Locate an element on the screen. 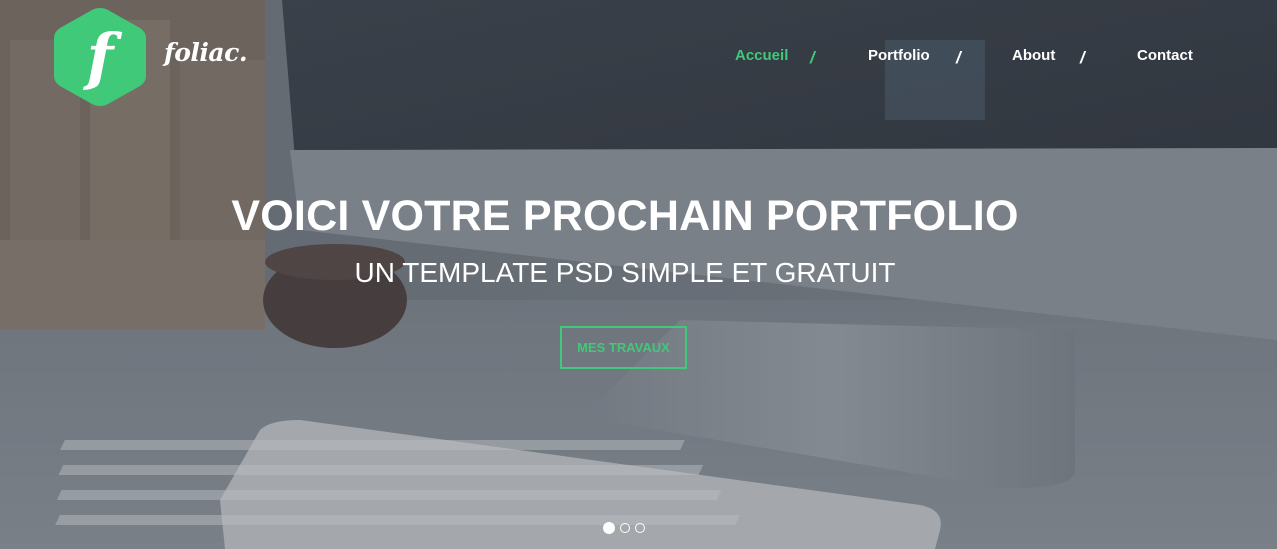 The height and width of the screenshot is (549, 1277). main-navigation: Accueil / Portfolio / About / Contact is located at coordinates (638, 57).